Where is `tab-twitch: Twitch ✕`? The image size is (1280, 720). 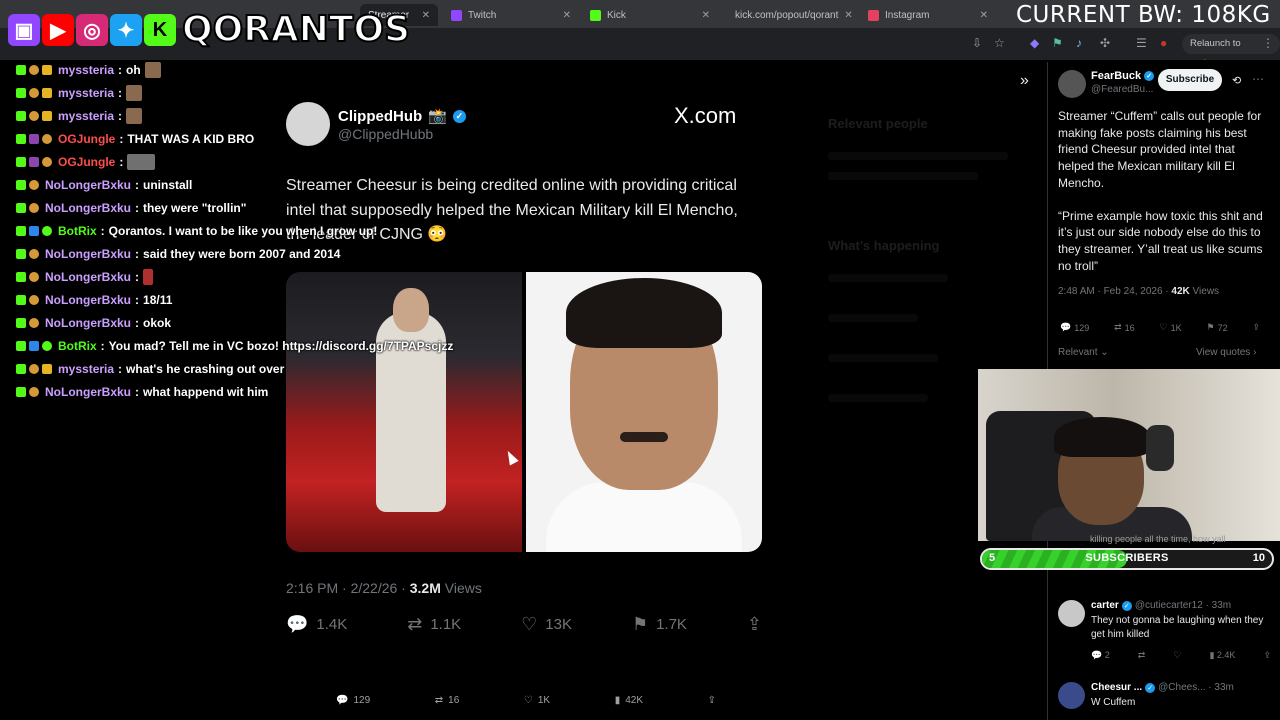
tab-twitch: Twitch ✕ is located at coordinates (511, 15).